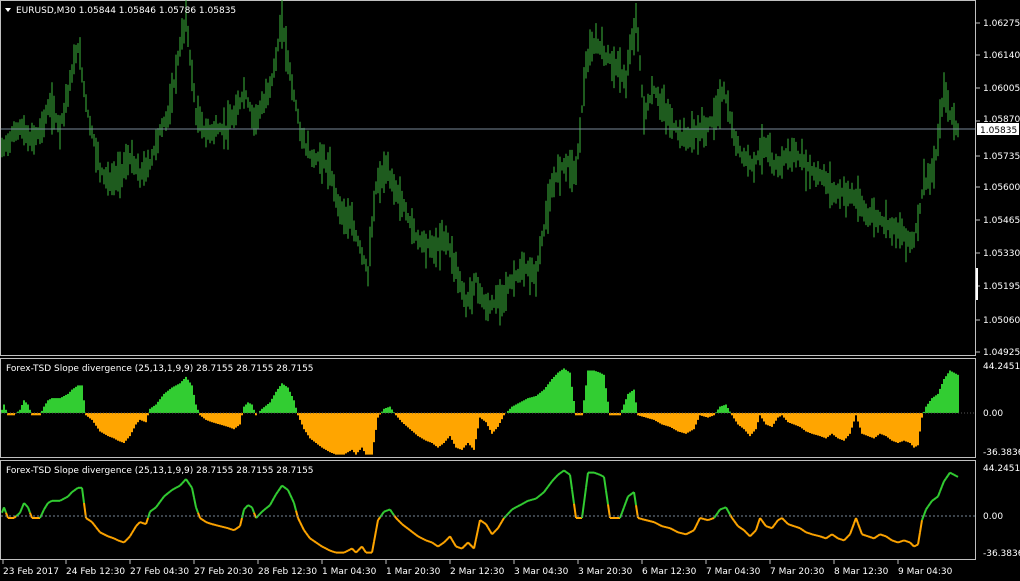 The image size is (1020, 581). Describe the element at coordinates (733, 572) in the screenshot. I see `time-tick-label: 7 Mar 04:30` at that location.